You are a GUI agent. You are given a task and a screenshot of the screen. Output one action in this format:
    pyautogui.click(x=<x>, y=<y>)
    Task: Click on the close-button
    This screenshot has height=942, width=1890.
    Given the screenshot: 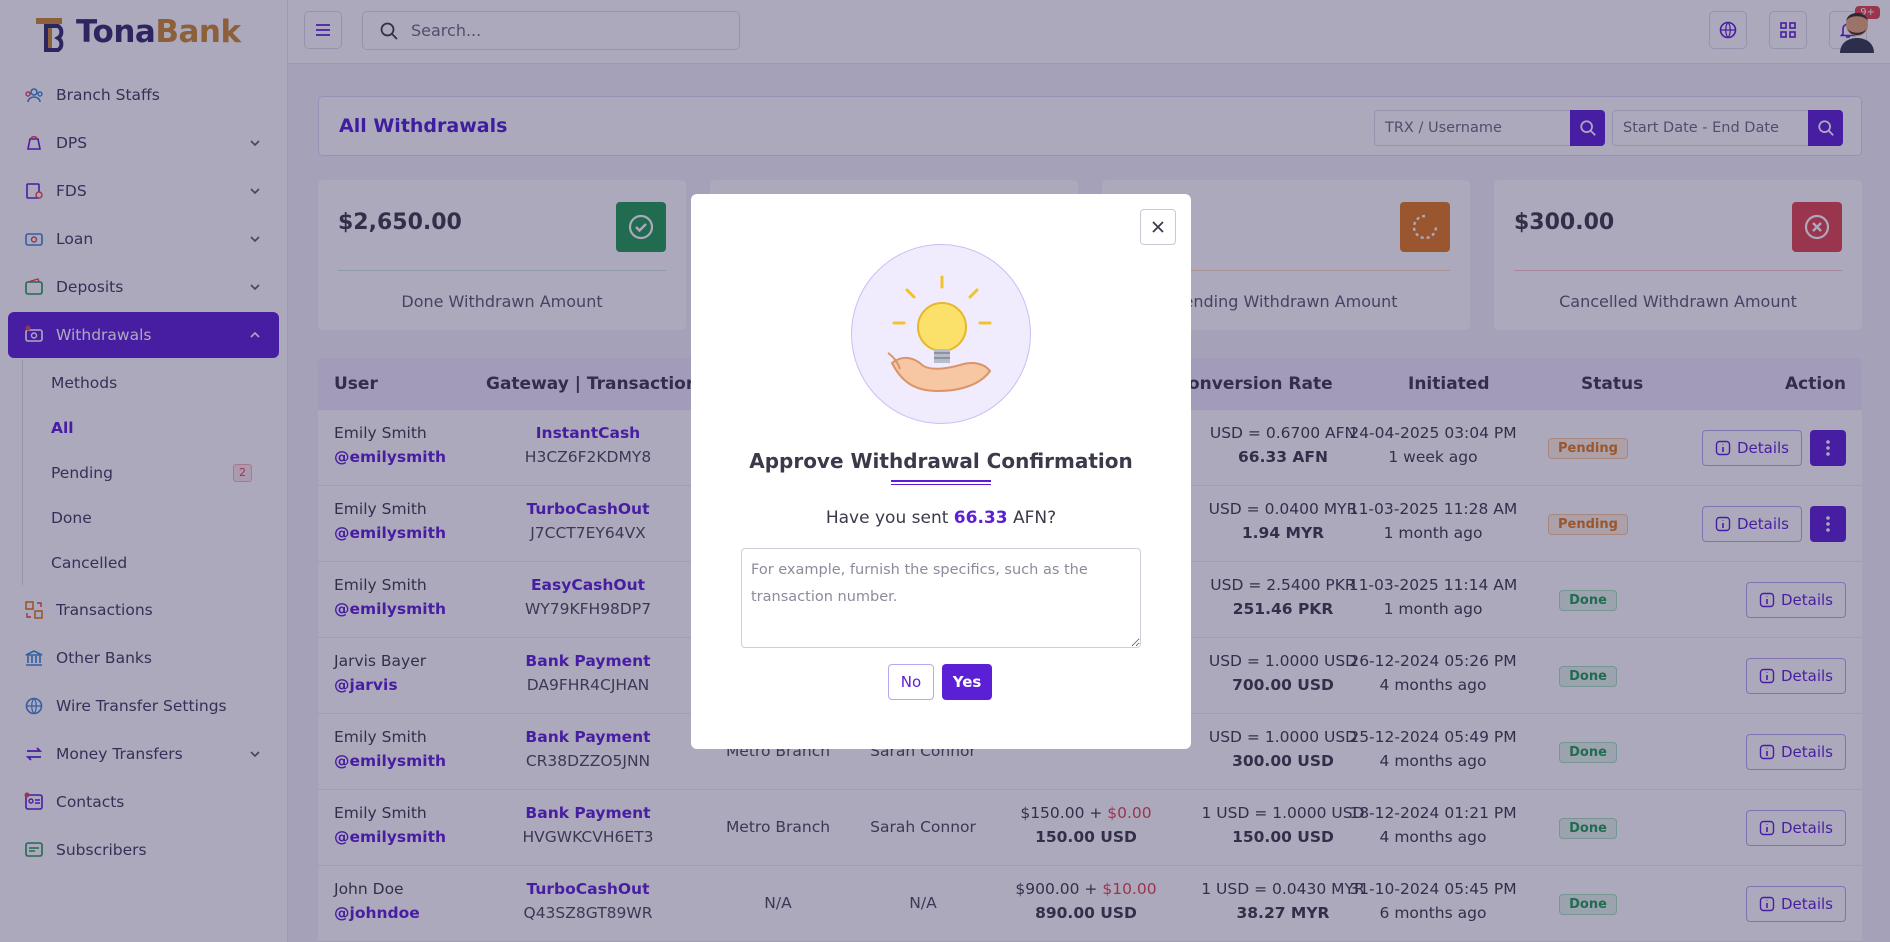 What is the action you would take?
    pyautogui.click(x=1158, y=227)
    